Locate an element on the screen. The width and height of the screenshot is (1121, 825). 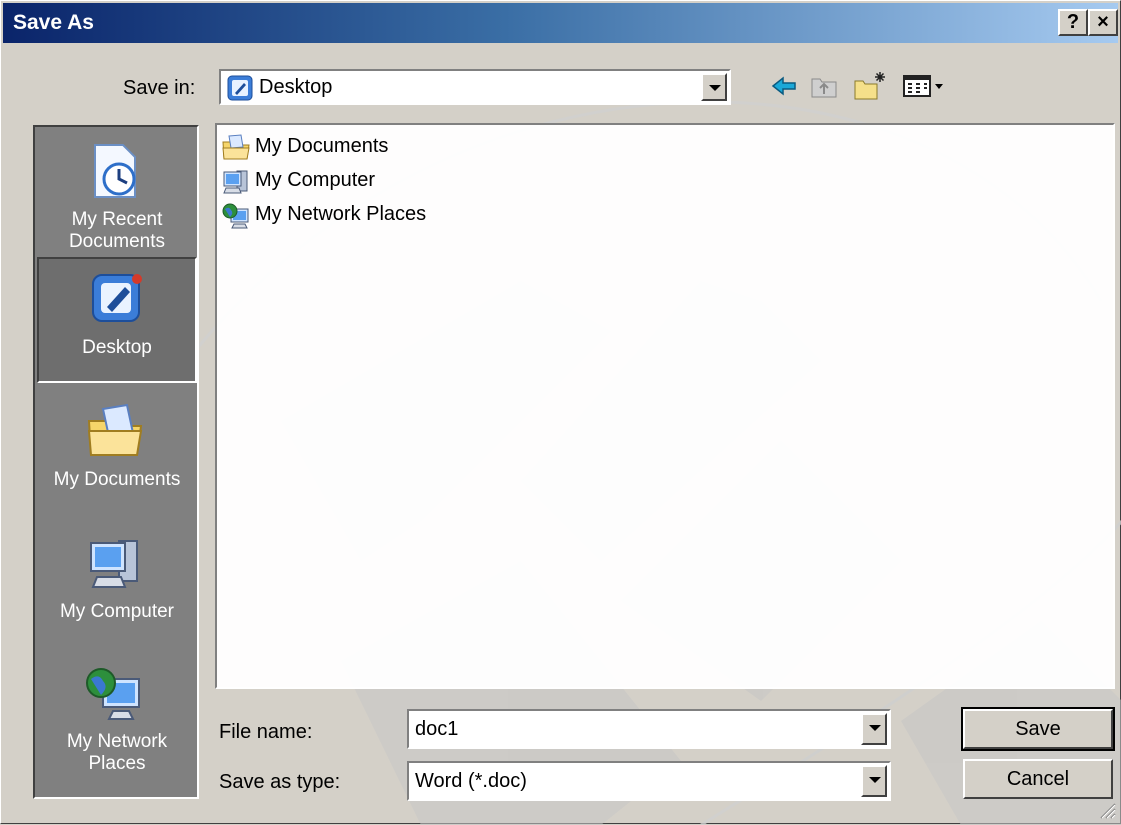
recent-documents-icon is located at coordinates (115, 171).